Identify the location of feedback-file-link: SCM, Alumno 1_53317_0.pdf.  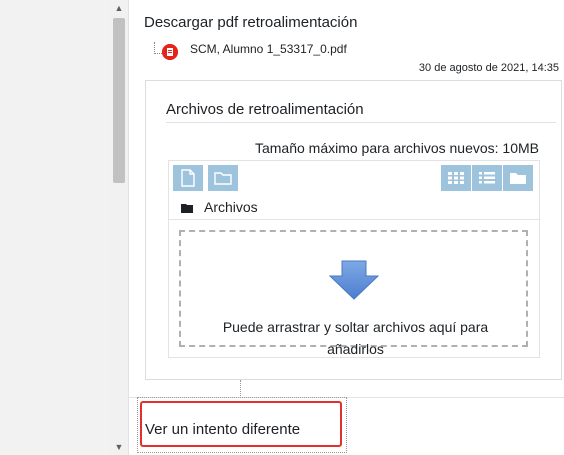
(268, 49).